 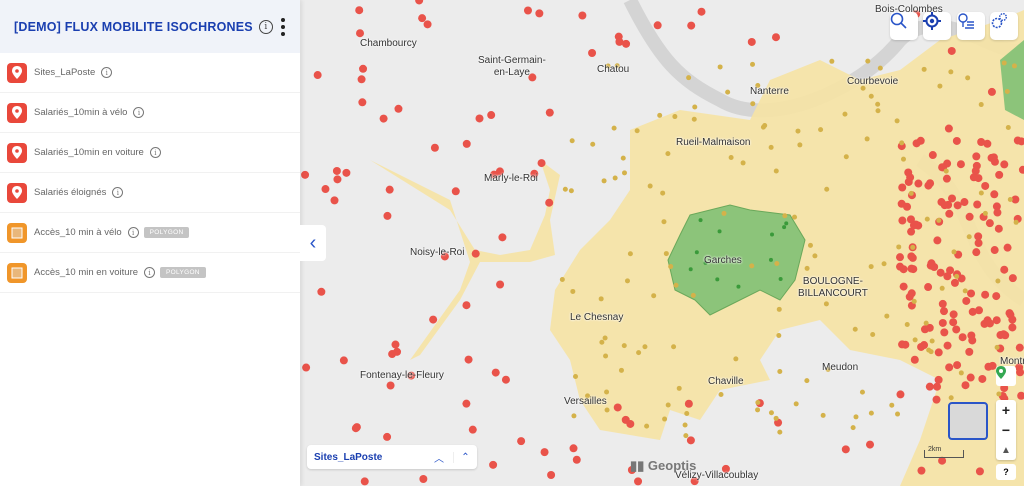 I want to click on help-button: ?, so click(x=1006, y=472).